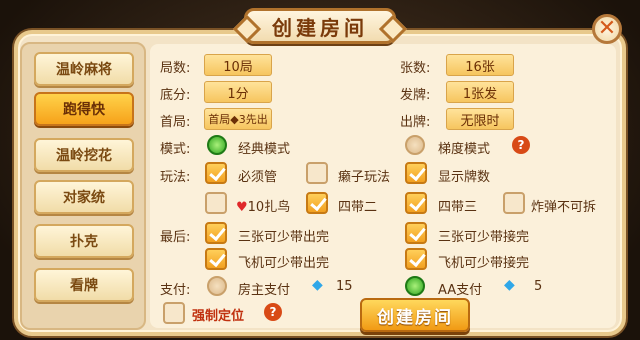 The height and width of the screenshot is (340, 640). What do you see at coordinates (217, 286) in the screenshot?
I see `host-pay-radio` at bounding box center [217, 286].